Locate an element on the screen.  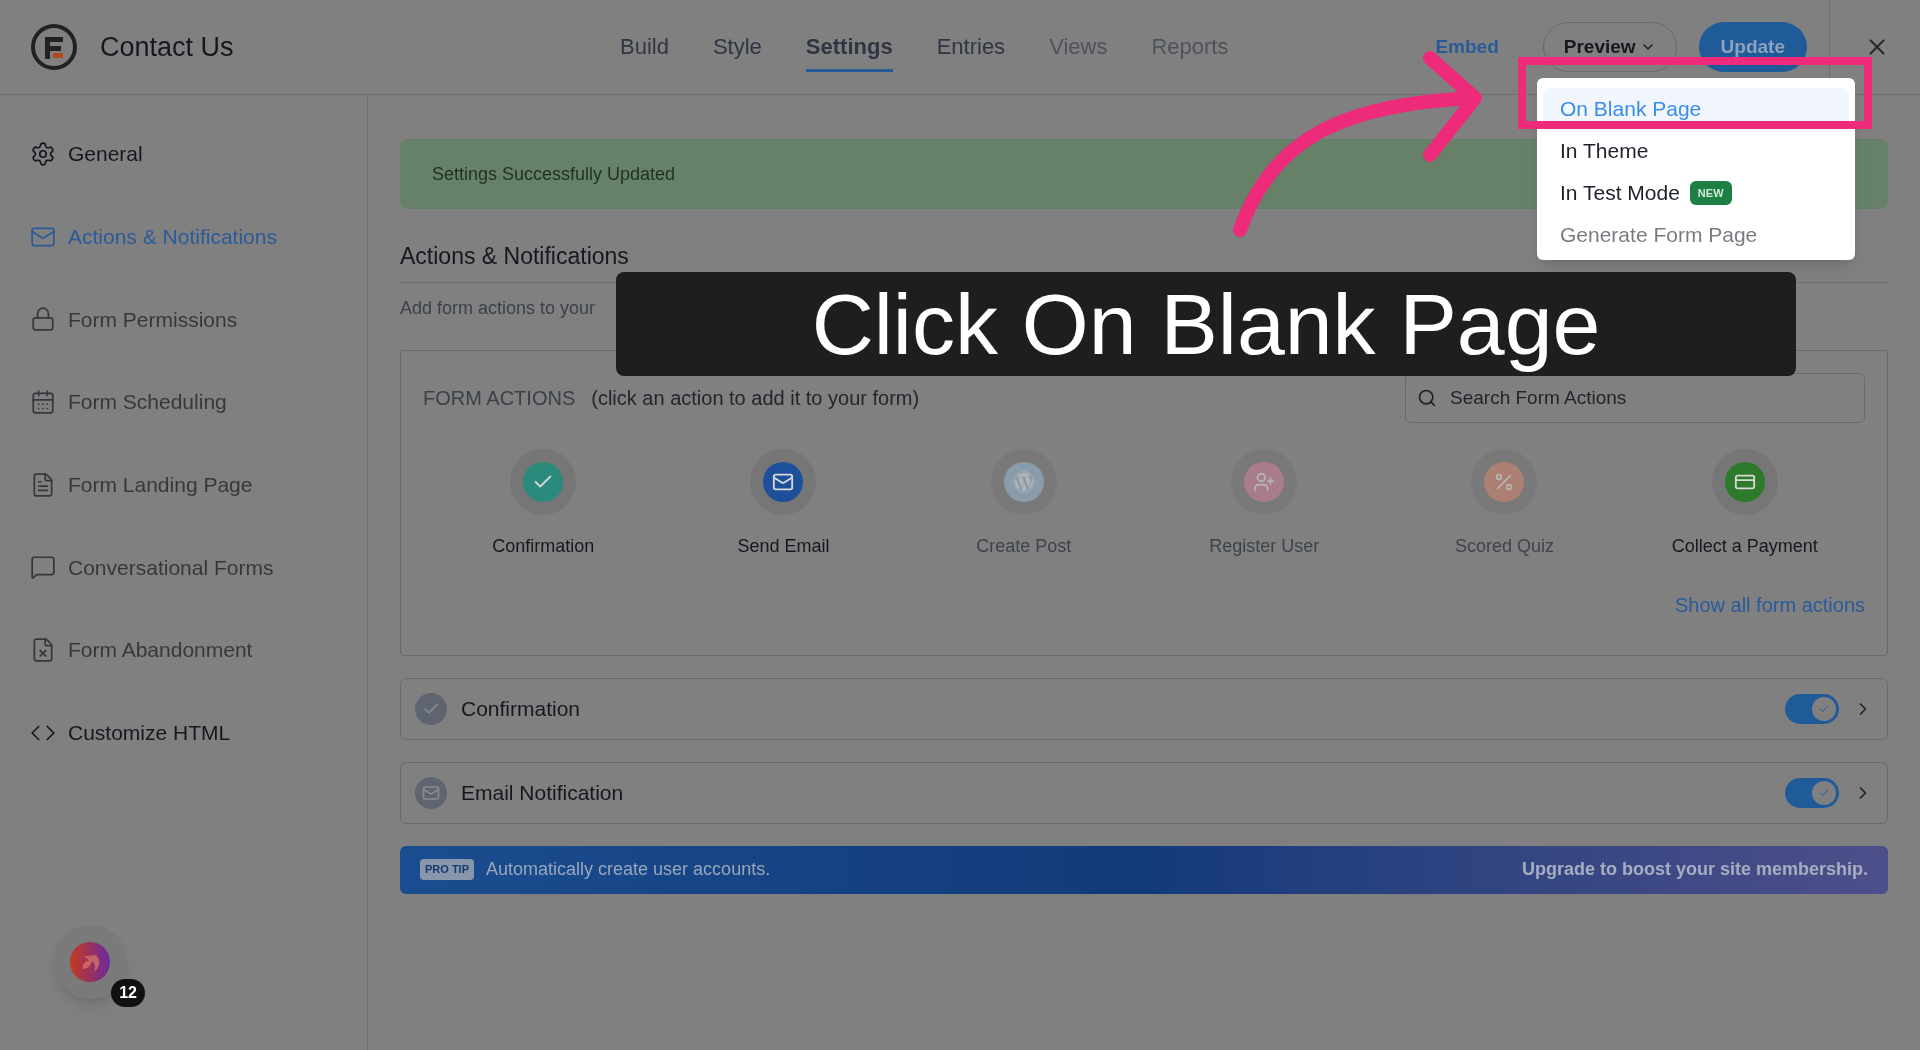
form-action-tile: Confirmation is located at coordinates (543, 504).